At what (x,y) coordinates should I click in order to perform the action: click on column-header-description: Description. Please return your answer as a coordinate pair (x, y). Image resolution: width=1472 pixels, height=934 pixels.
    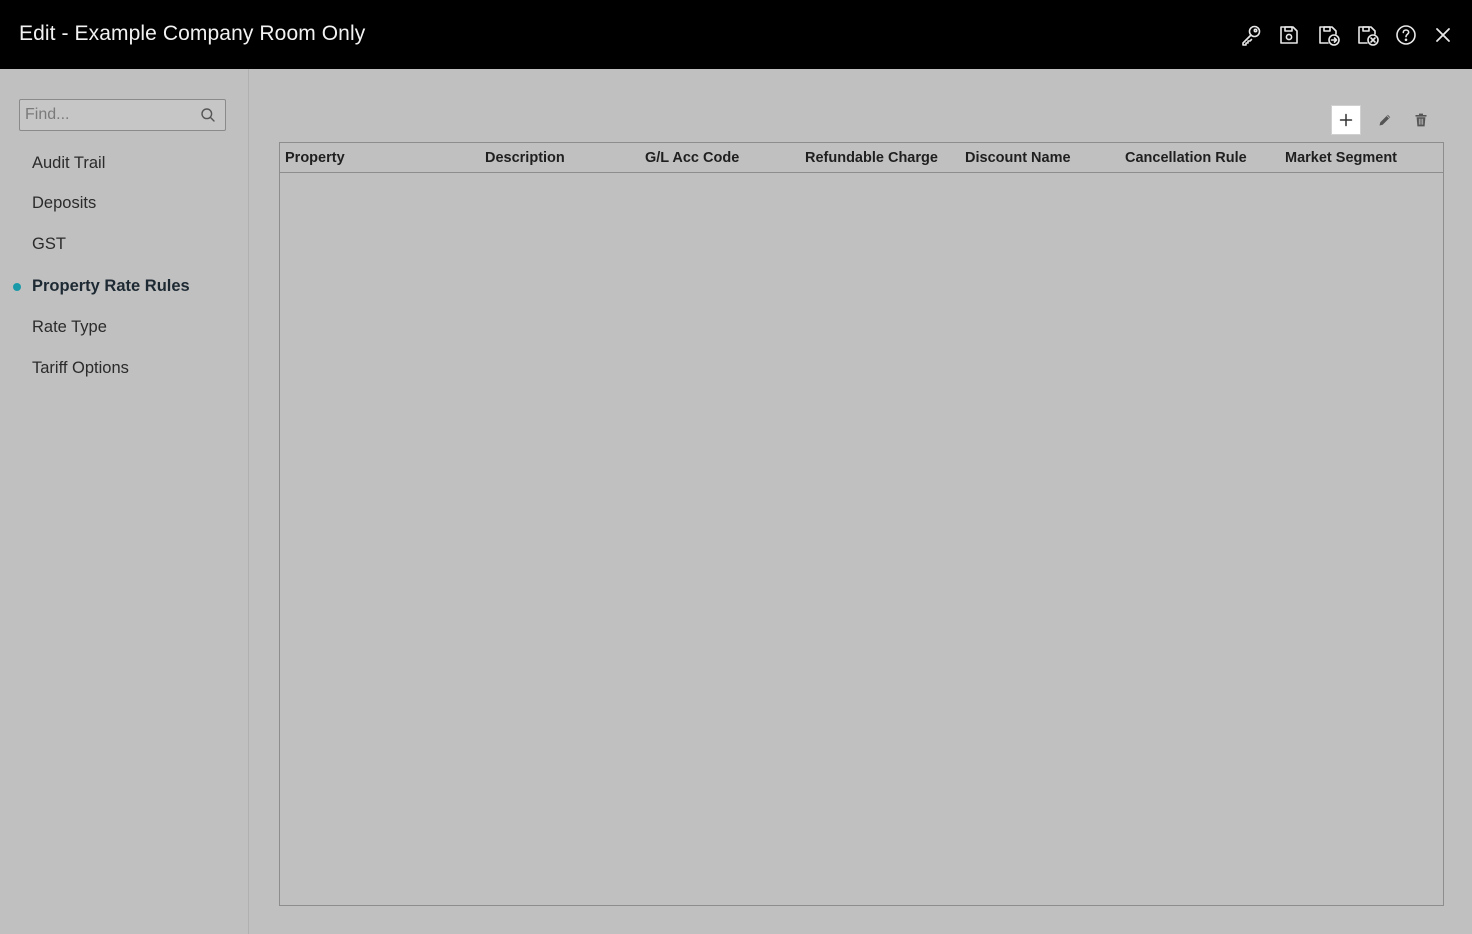
    Looking at the image, I should click on (525, 158).